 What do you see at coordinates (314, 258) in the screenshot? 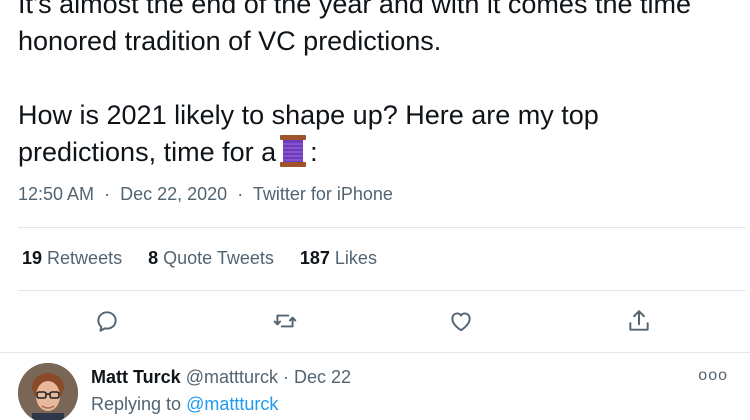
I see `likes-count: 187` at bounding box center [314, 258].